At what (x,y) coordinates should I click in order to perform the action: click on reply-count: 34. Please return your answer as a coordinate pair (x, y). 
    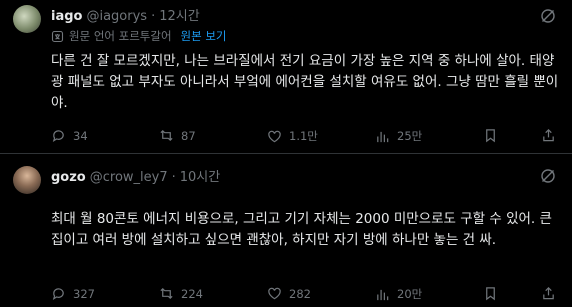
    Looking at the image, I should click on (80, 135).